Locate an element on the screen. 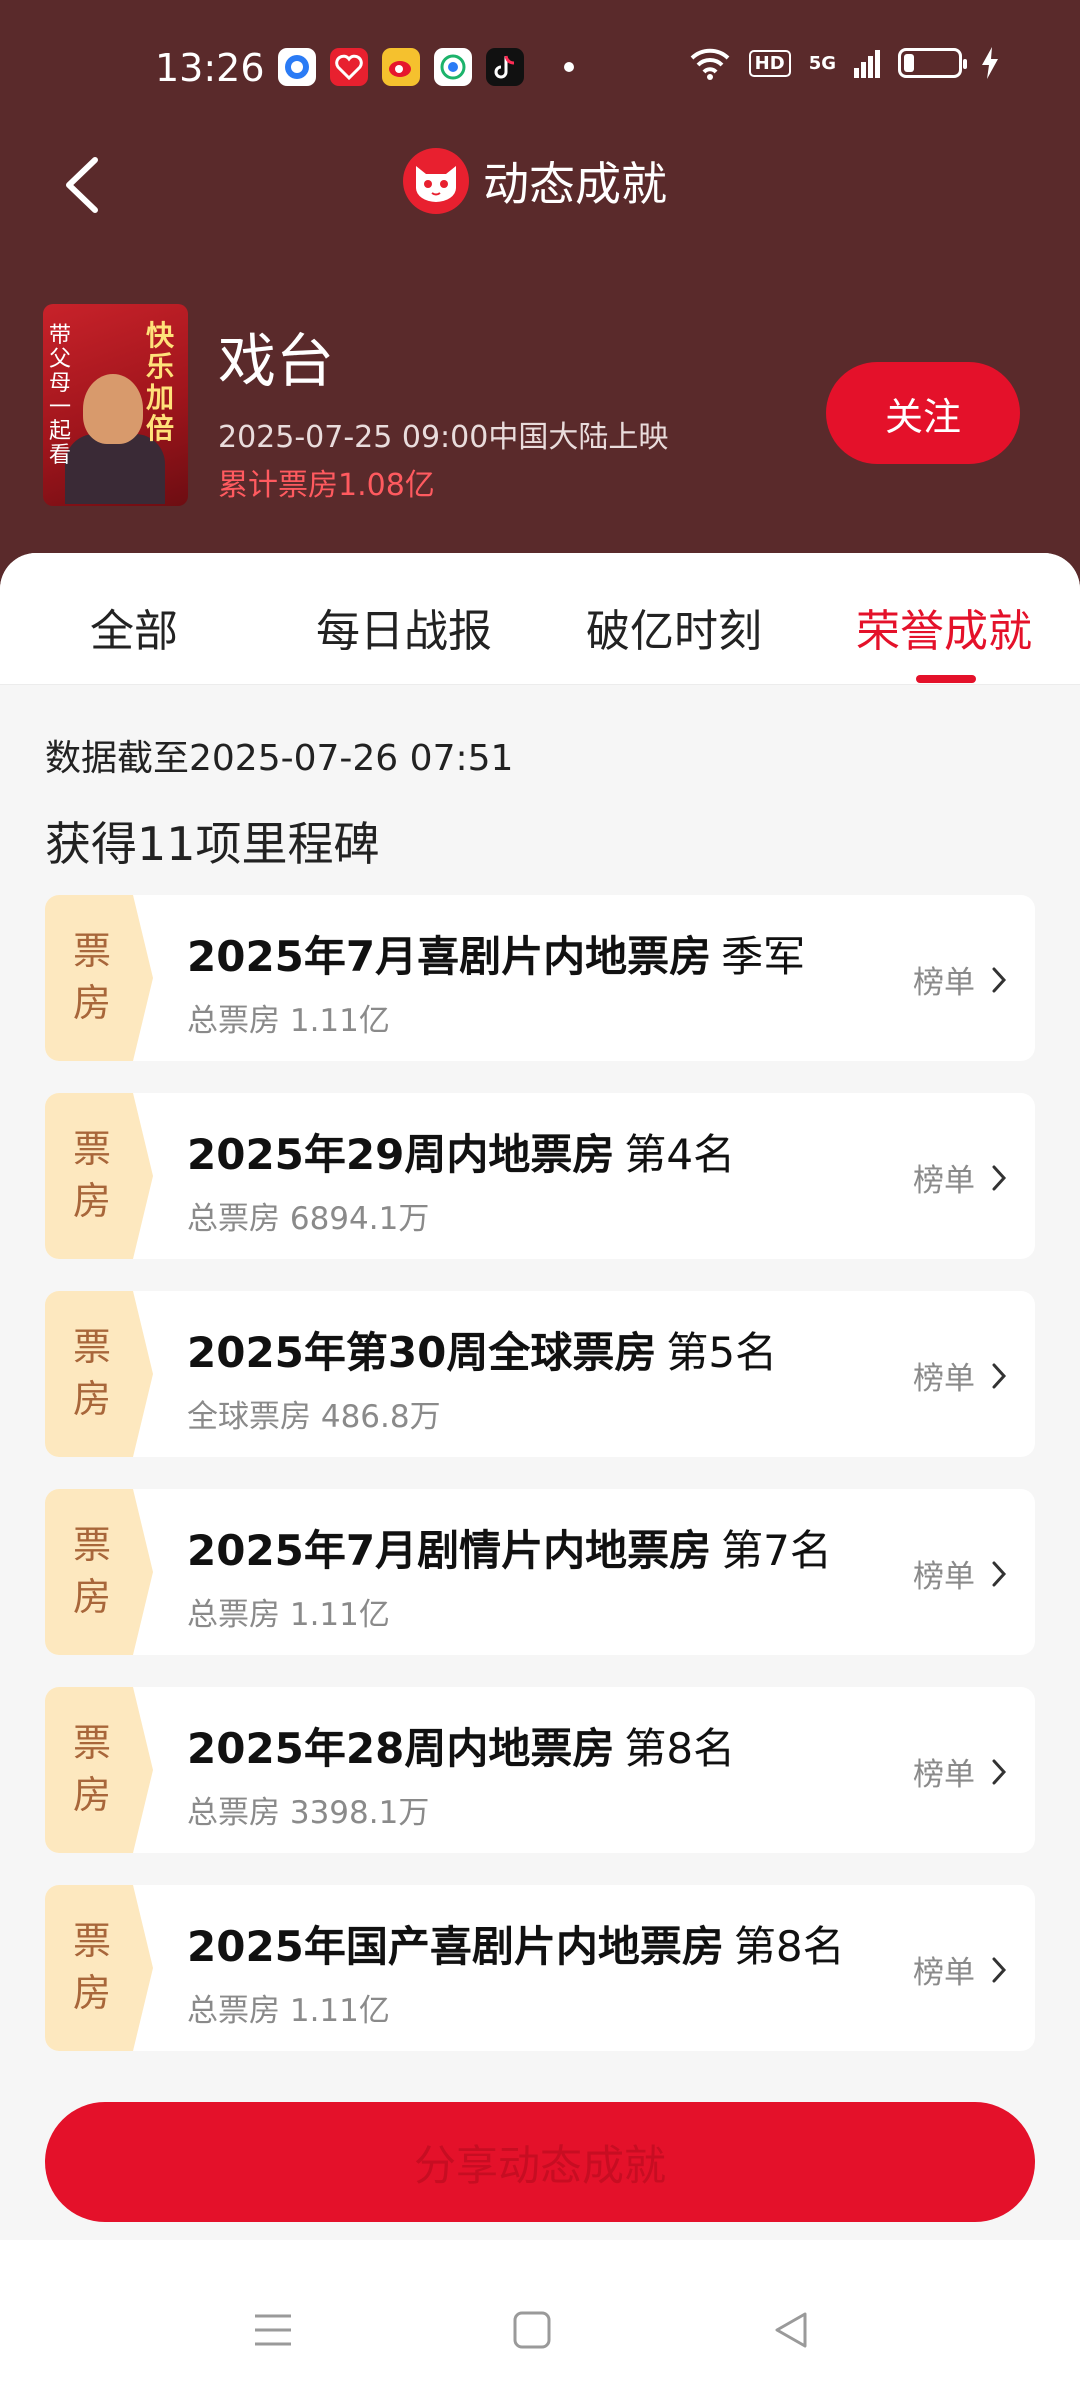  milestone-title: 2025年第30周全球票房 第5名 is located at coordinates (482, 1349).